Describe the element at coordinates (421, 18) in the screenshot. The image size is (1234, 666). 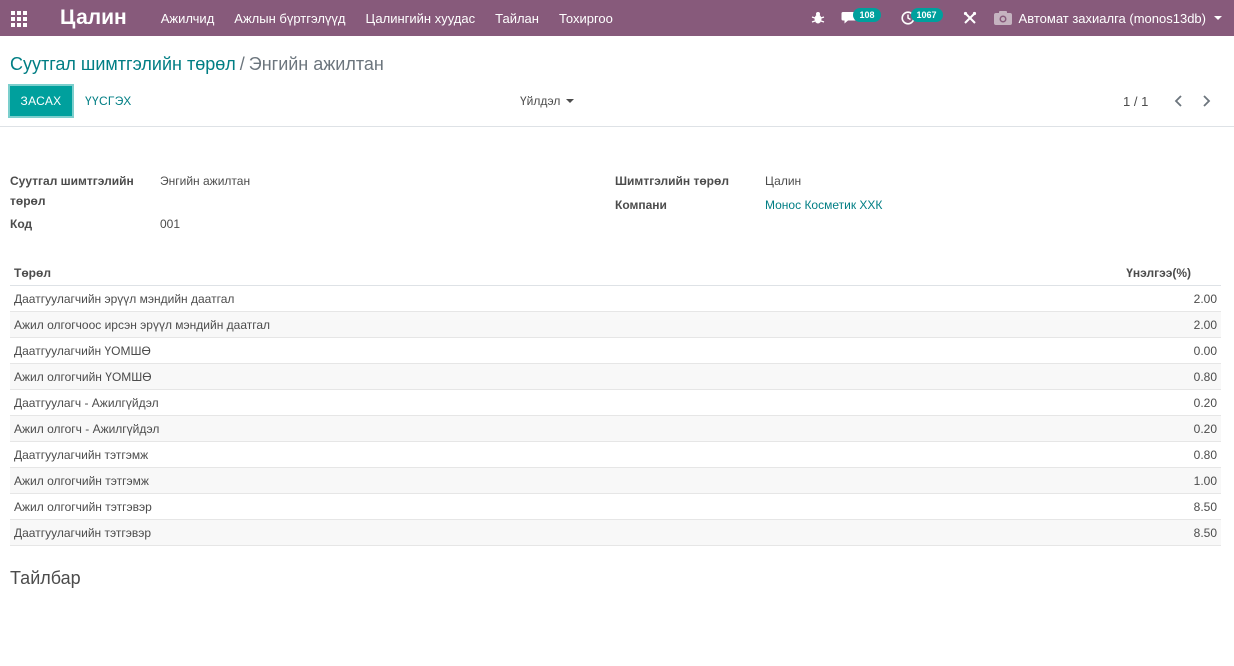
I see `menu-item-payslips: Цалингийн хуудас` at that location.